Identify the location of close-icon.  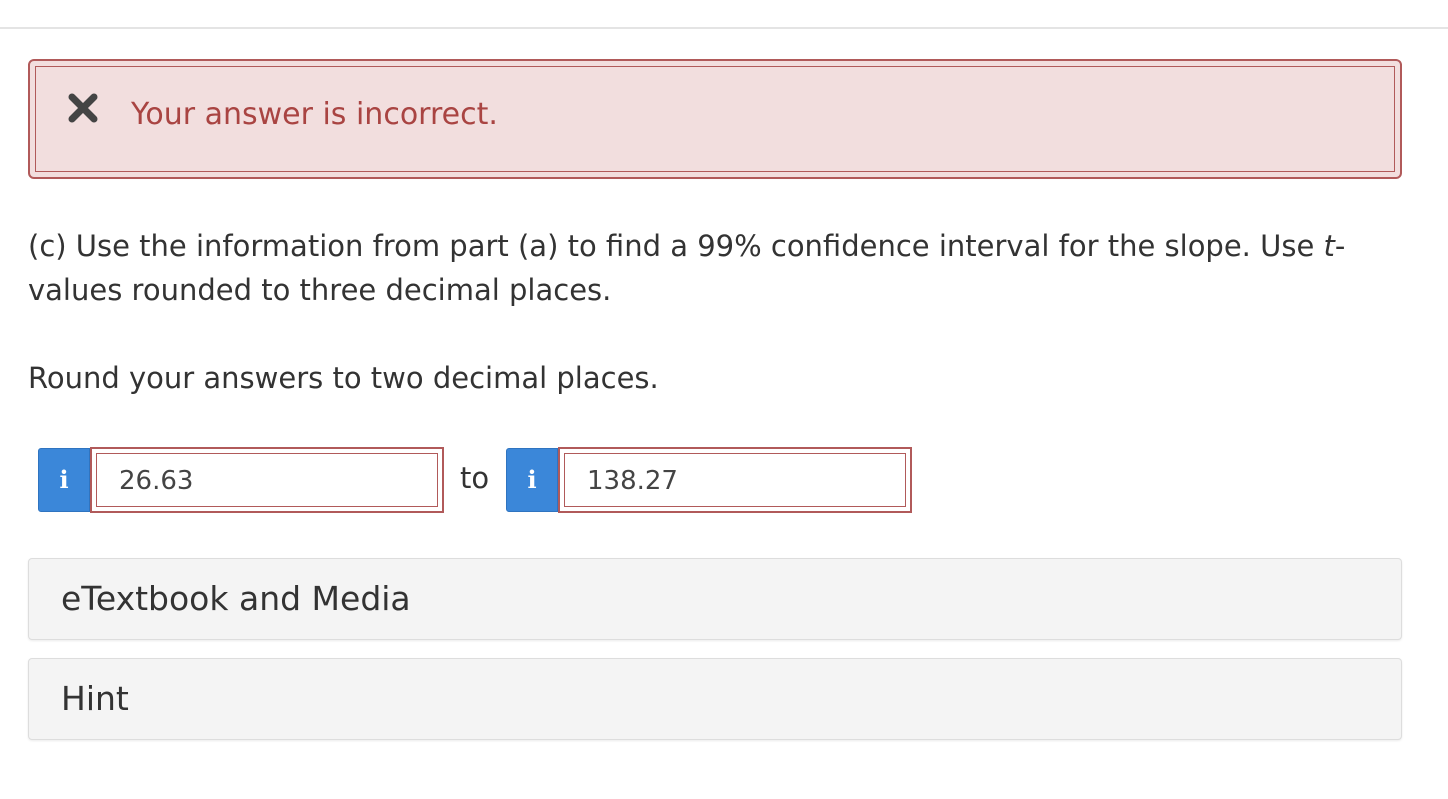
(83, 108).